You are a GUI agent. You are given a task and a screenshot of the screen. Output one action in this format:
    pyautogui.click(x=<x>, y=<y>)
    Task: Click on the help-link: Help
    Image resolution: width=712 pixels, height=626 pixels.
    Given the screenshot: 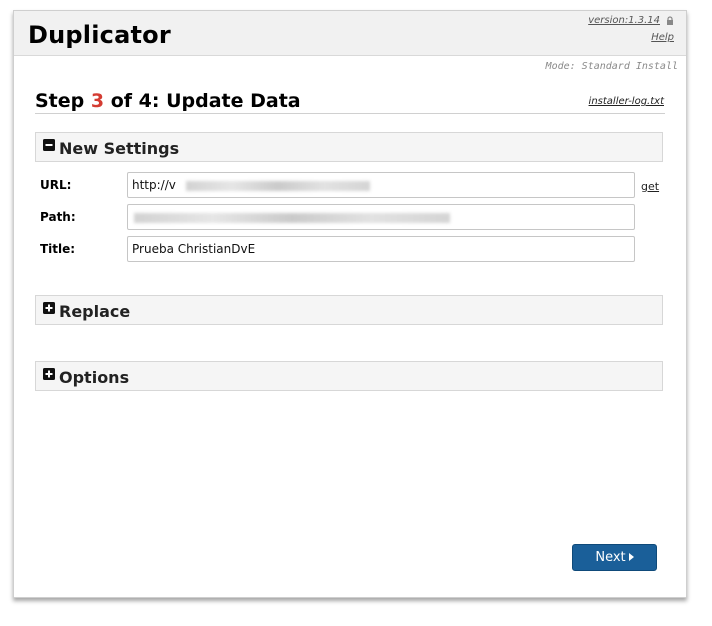 What is the action you would take?
    pyautogui.click(x=662, y=37)
    